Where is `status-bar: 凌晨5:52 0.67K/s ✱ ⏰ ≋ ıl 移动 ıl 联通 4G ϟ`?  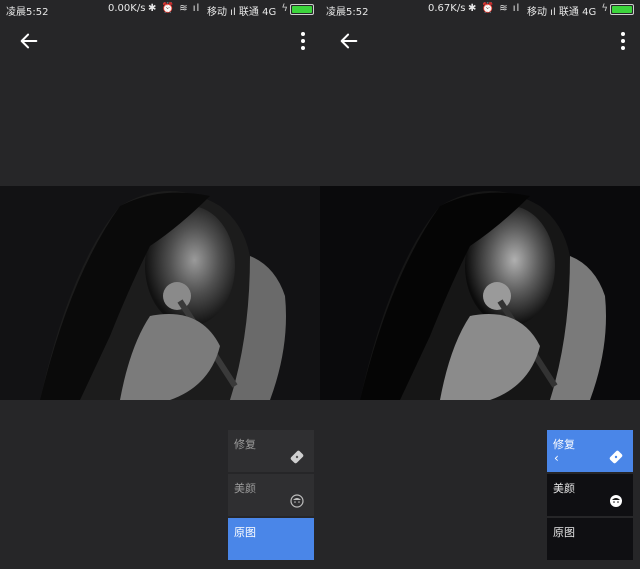
status-bar: 凌晨5:52 0.67K/s ✱ ⏰ ≋ ıl 移动 ıl 联通 4G ϟ is located at coordinates (480, 9).